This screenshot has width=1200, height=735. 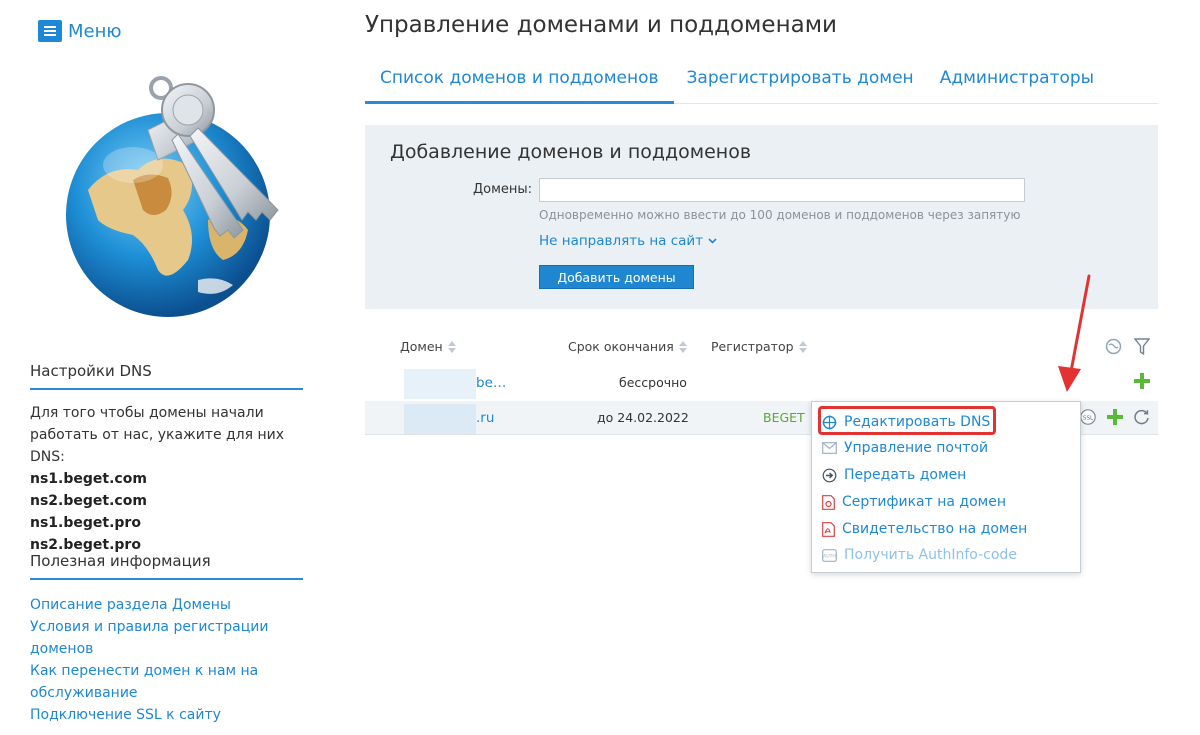 What do you see at coordinates (653, 382) in the screenshot?
I see `expiry-date: бессрочно` at bounding box center [653, 382].